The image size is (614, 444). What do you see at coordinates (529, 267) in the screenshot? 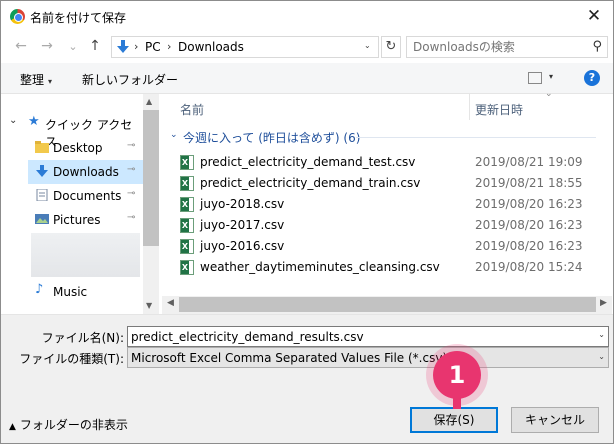
I see `file-date: 2019/08/20 15:24` at bounding box center [529, 267].